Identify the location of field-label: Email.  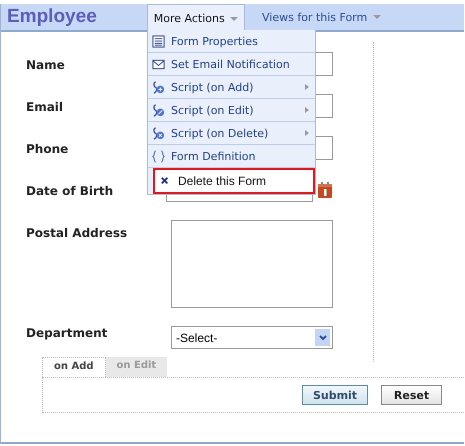
(45, 106).